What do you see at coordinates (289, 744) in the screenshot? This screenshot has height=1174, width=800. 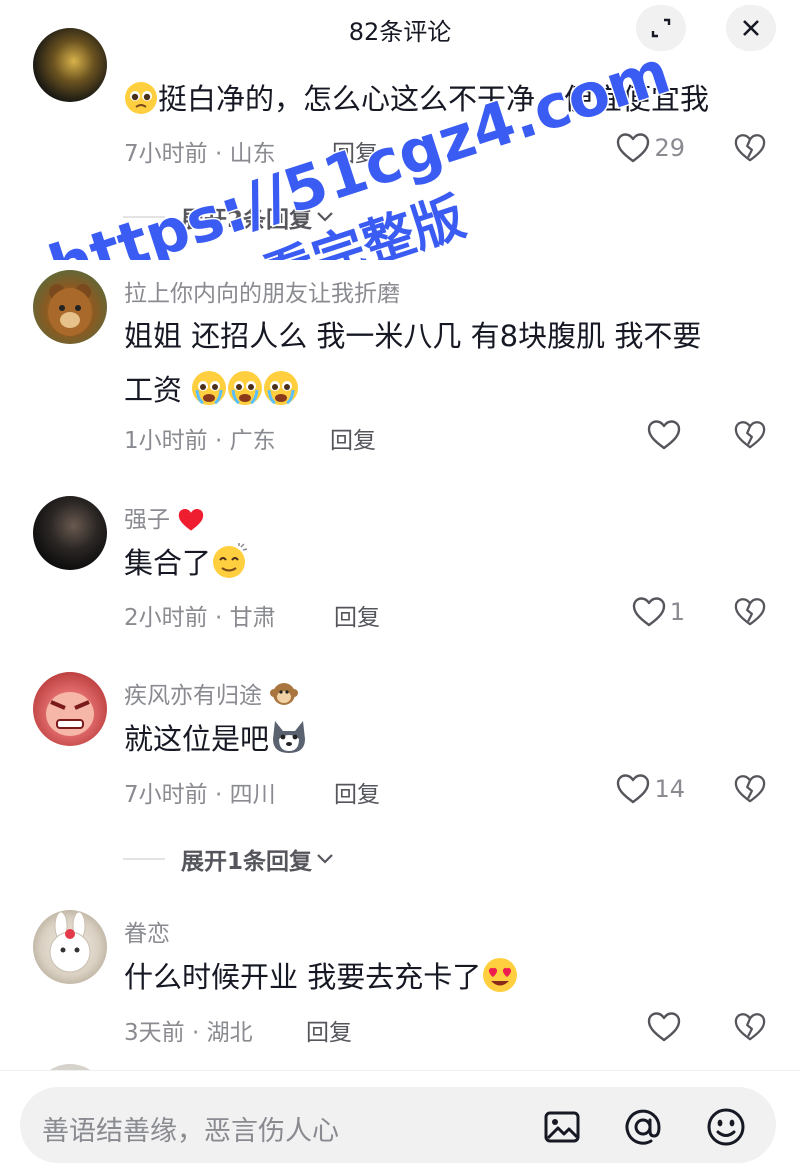 I see `husky-dog-emoji-icon` at bounding box center [289, 744].